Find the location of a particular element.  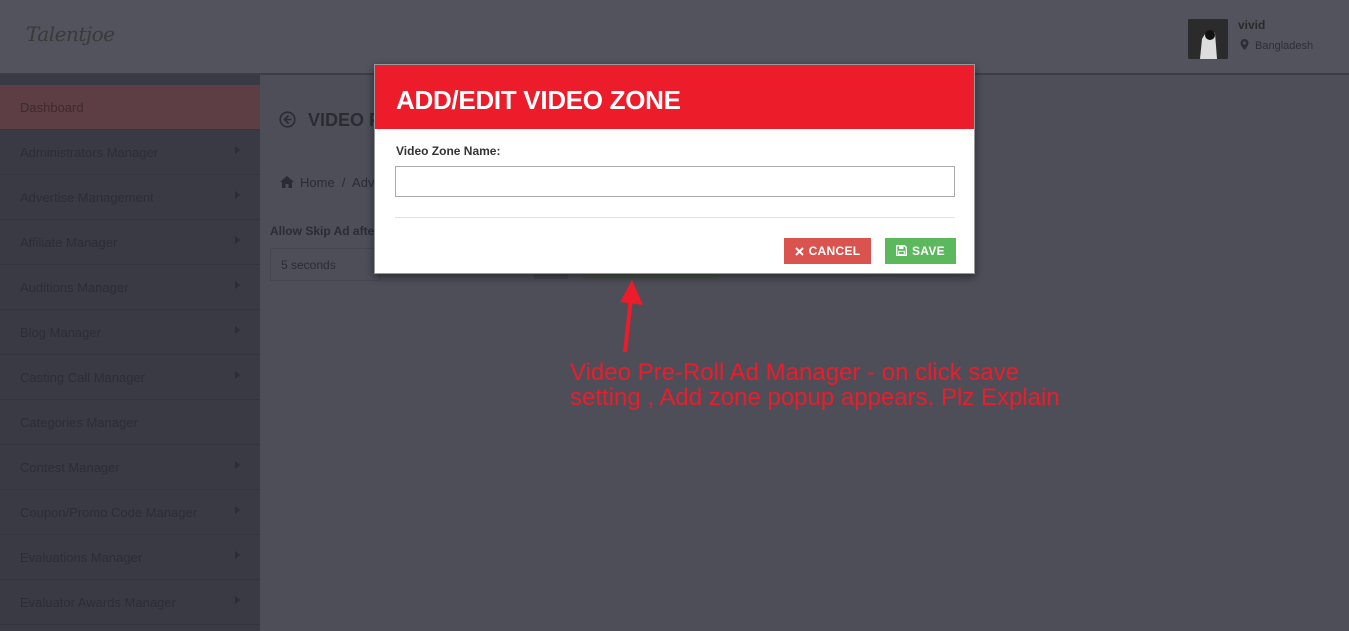

back-arrow-icon is located at coordinates (287, 119).